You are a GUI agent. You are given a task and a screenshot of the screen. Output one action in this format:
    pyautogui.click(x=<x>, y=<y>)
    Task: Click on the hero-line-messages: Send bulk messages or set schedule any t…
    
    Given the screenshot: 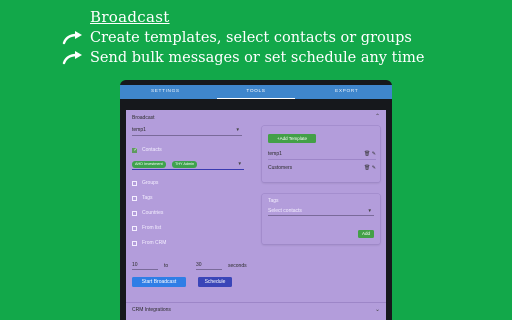 What is the action you would take?
    pyautogui.click(x=243, y=58)
    